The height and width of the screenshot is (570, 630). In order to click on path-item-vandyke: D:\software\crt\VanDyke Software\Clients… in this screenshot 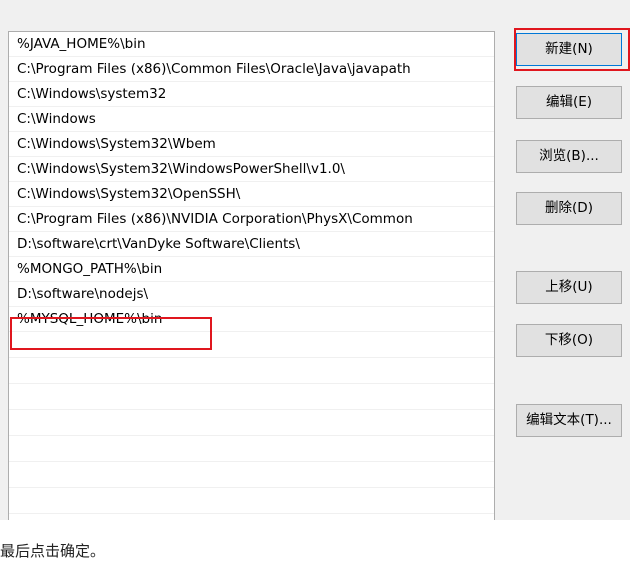, I will do `click(251, 244)`.